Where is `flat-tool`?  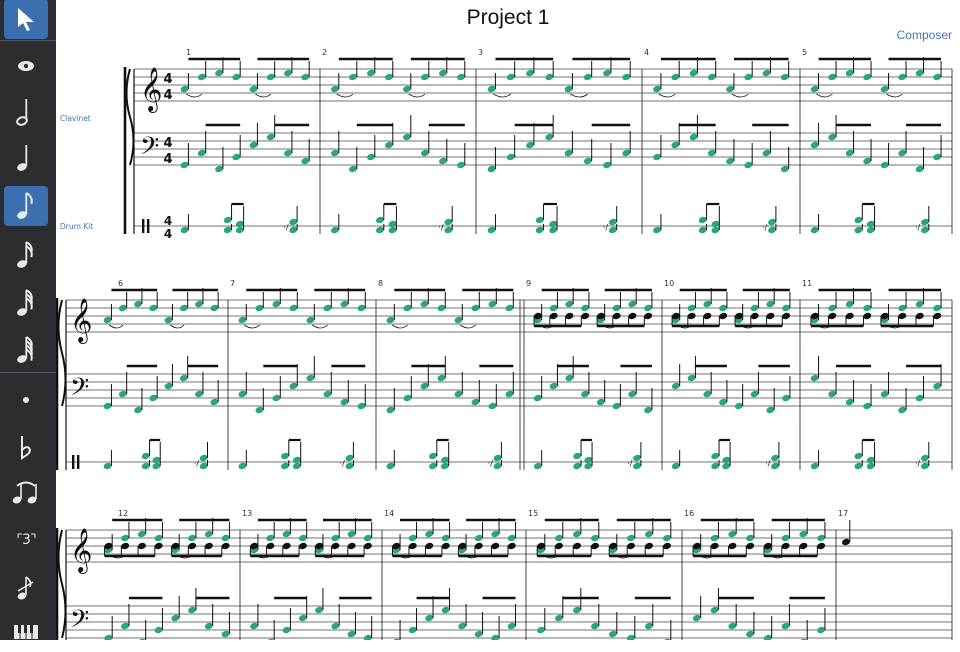 flat-tool is located at coordinates (26, 448).